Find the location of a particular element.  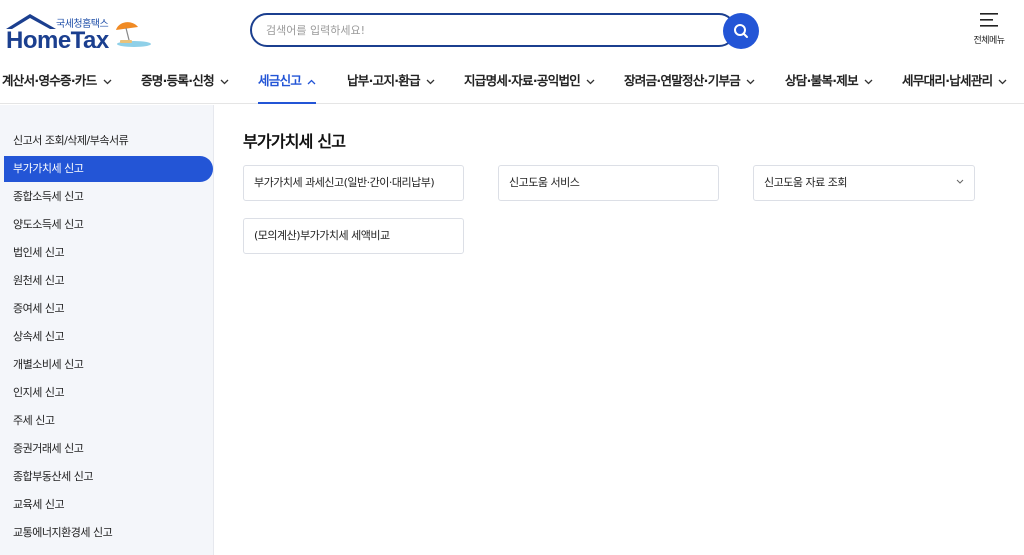

sidebar-item-gift-tax: 증여세 신고 is located at coordinates (108, 309).